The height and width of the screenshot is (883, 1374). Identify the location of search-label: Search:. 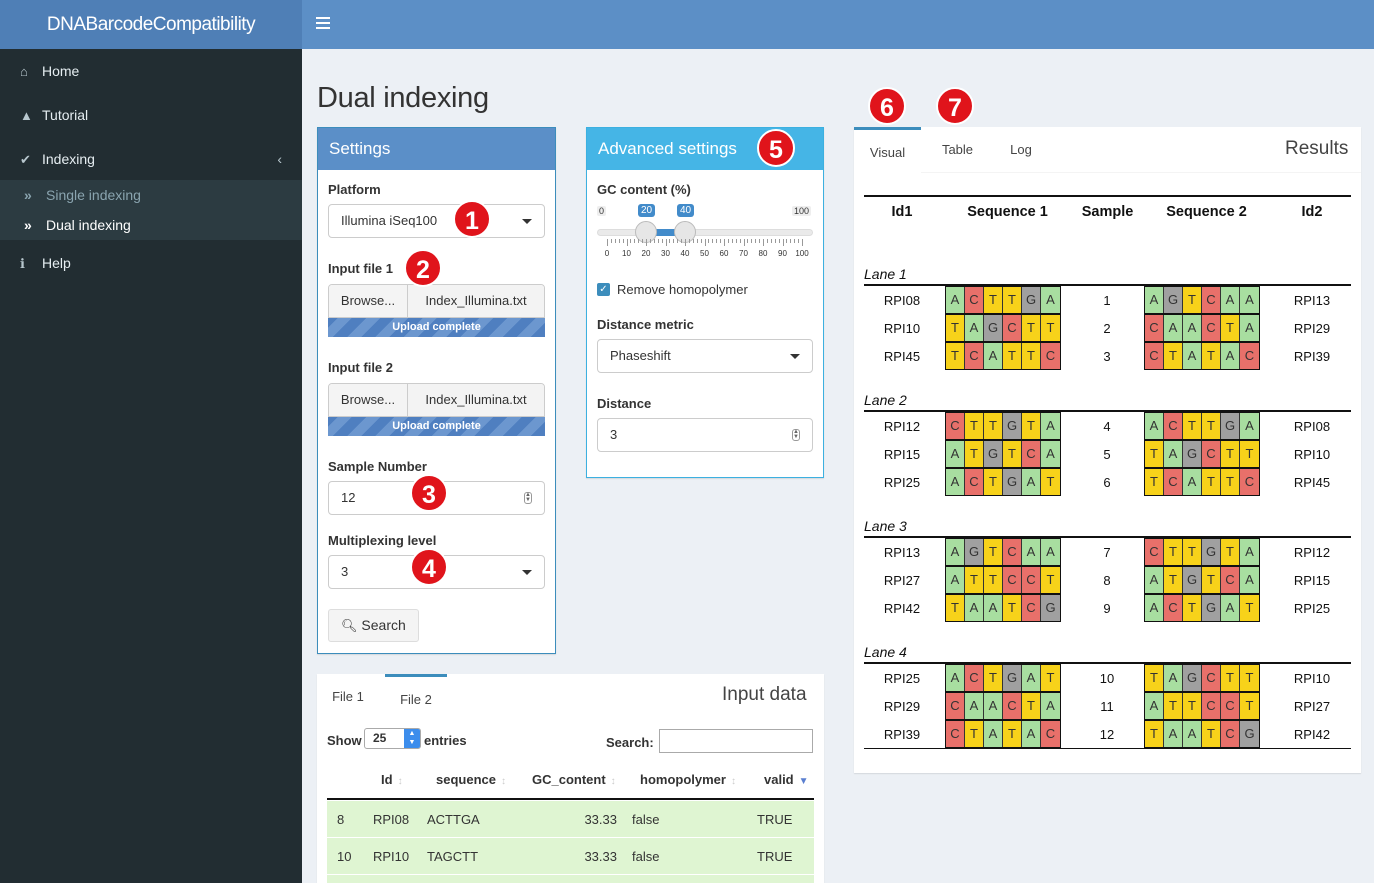
(630, 742).